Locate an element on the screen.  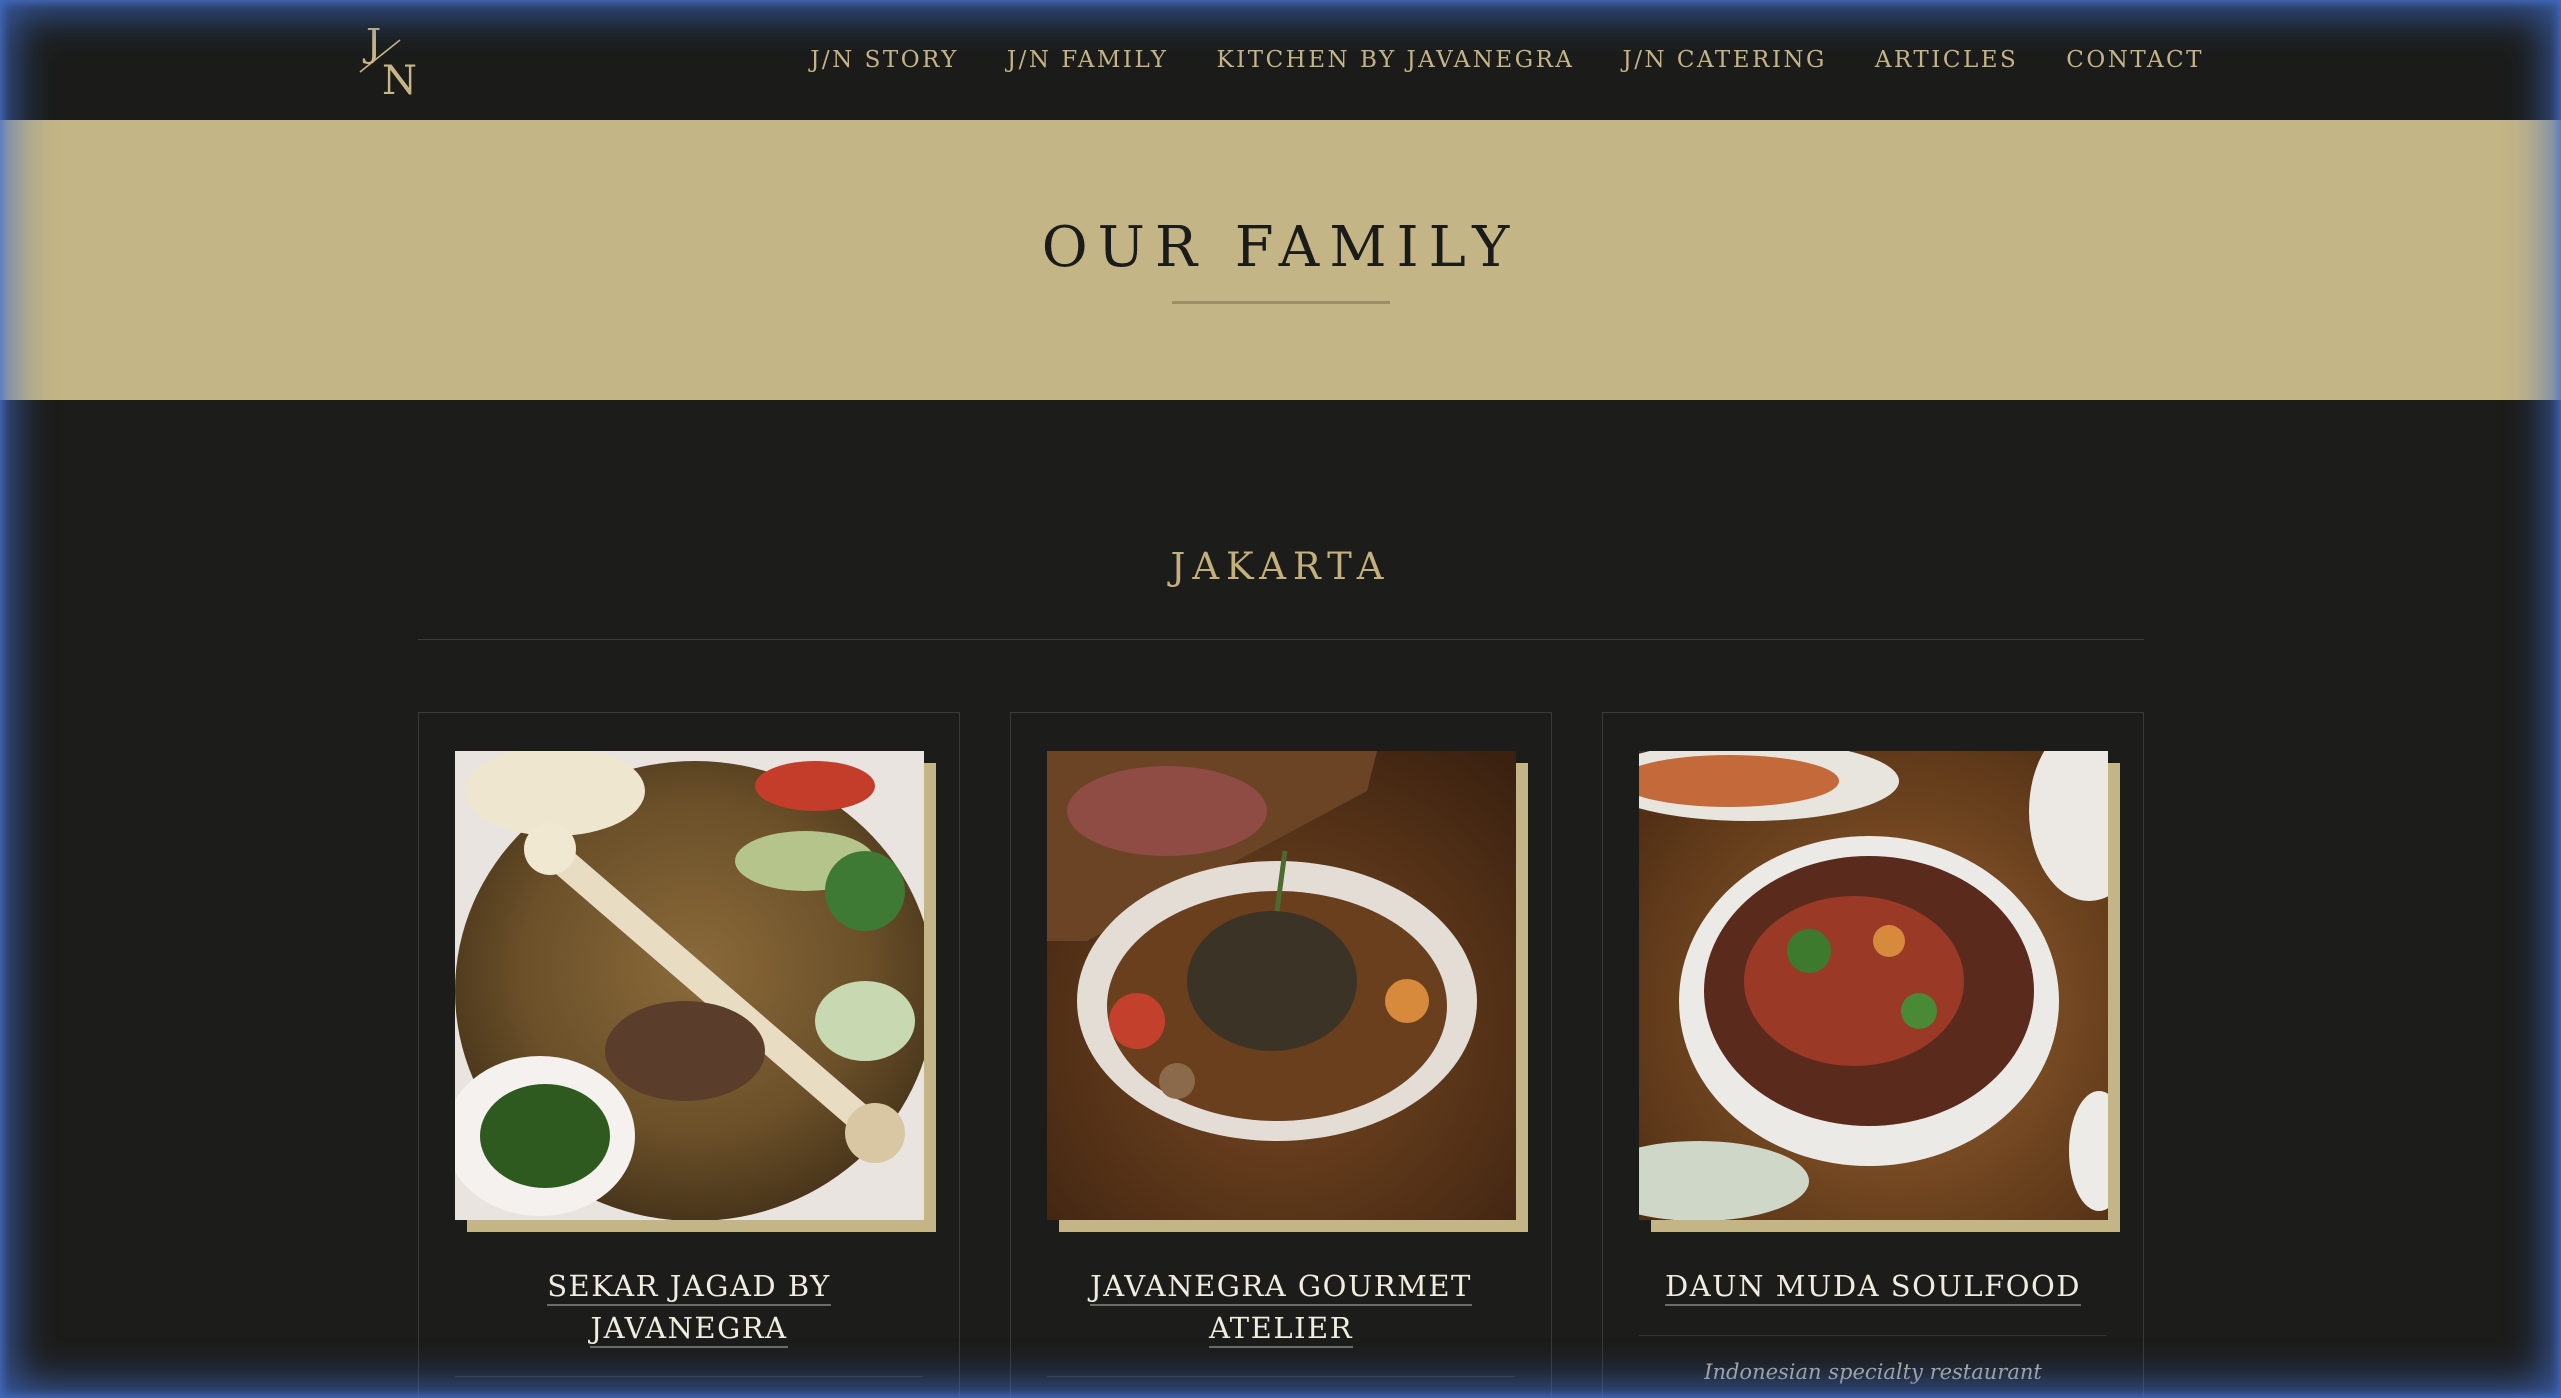
restaurant-title-line1: JAVANEGRA GOURMET is located at coordinates (1281, 1287).